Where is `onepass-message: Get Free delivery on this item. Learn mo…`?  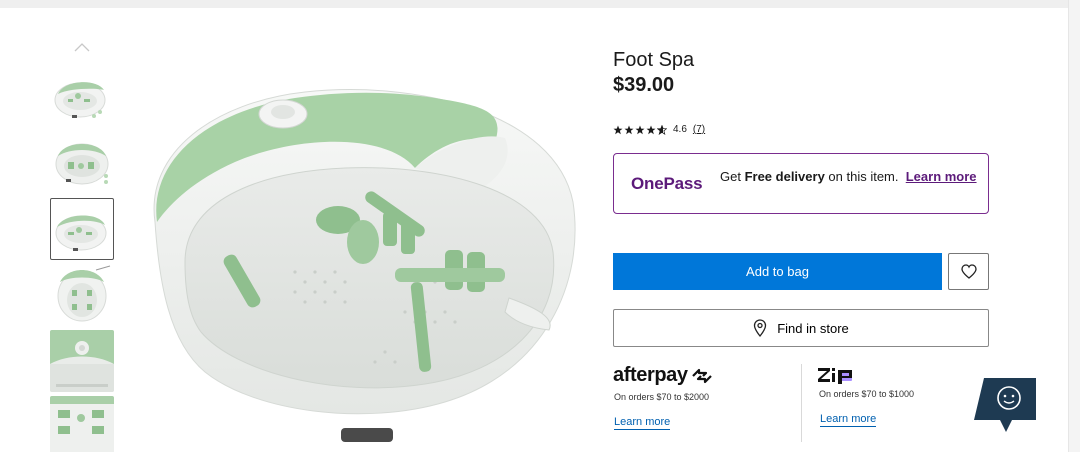 onepass-message: Get Free delivery on this item. Learn mo… is located at coordinates (850, 176).